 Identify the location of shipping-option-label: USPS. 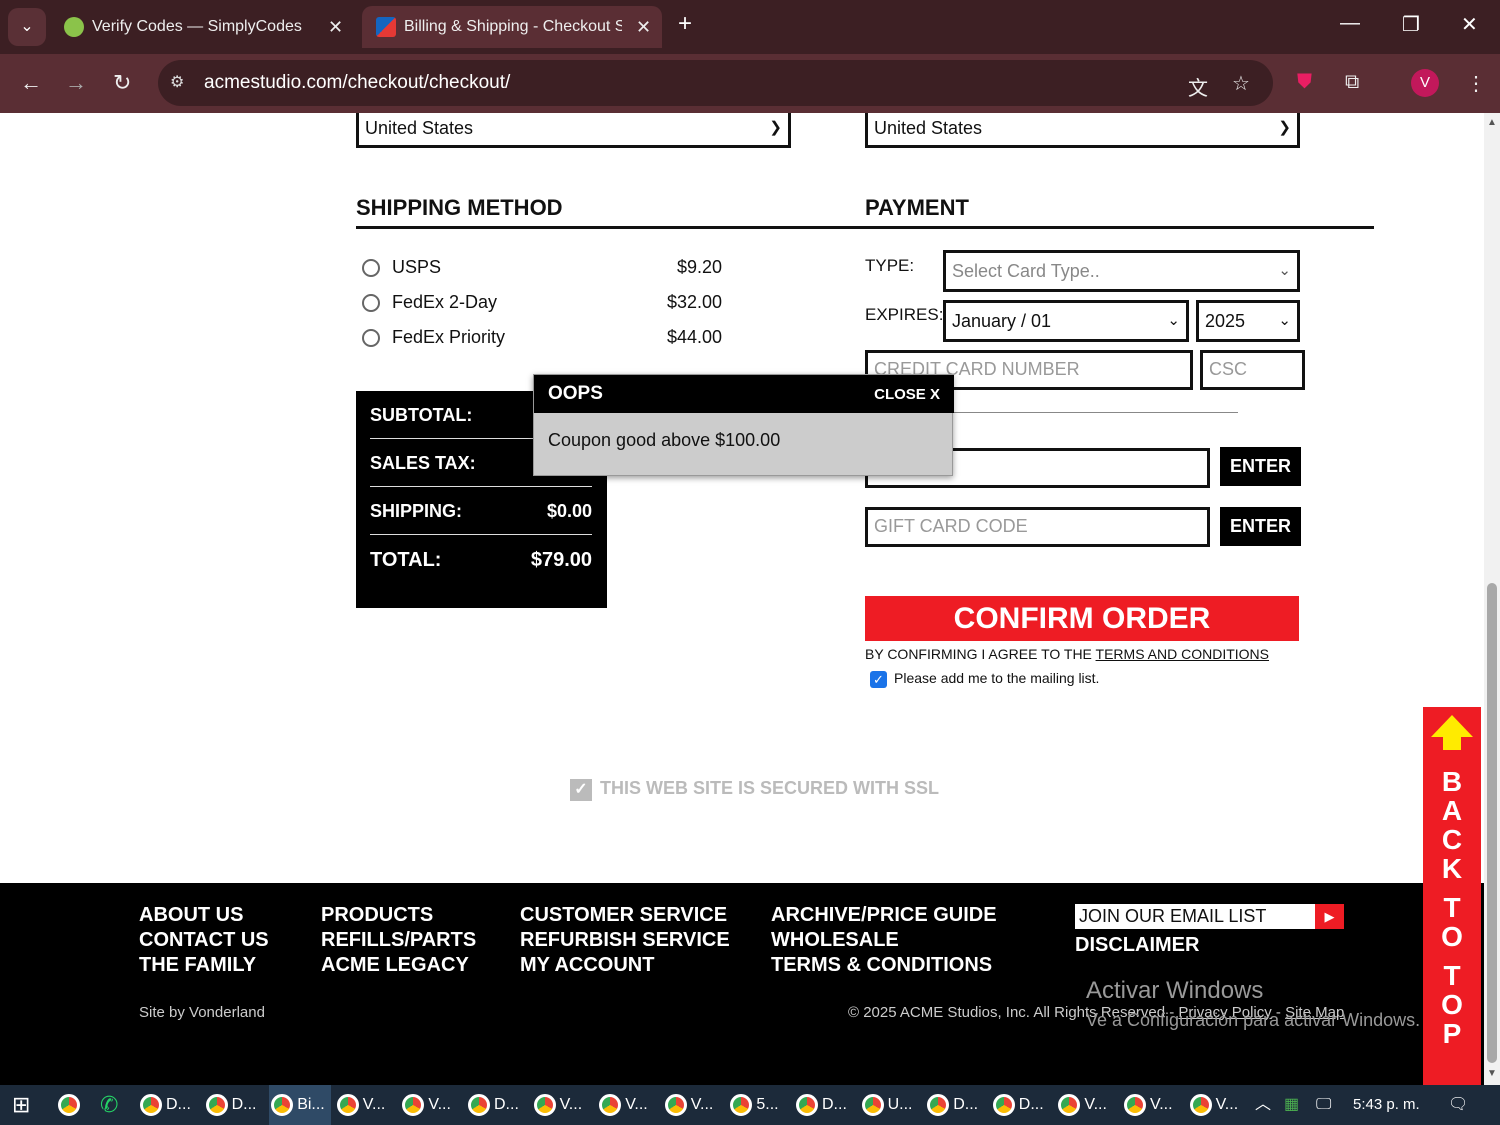
(417, 267).